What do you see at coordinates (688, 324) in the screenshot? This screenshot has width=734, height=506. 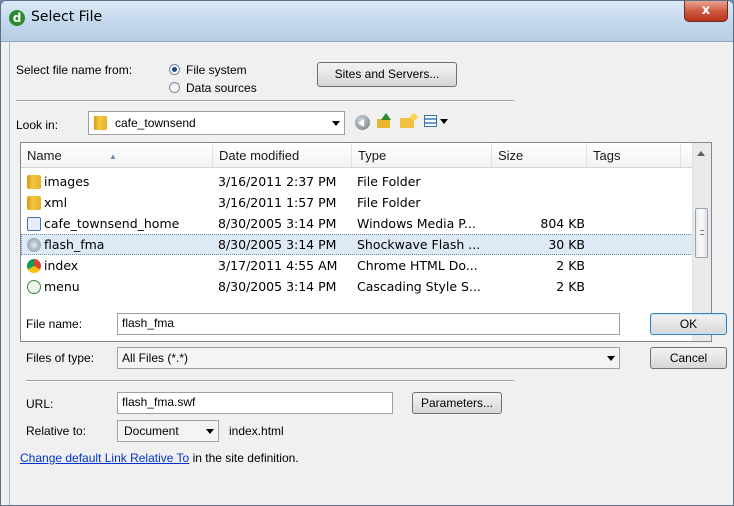 I see `ok-button: OK` at bounding box center [688, 324].